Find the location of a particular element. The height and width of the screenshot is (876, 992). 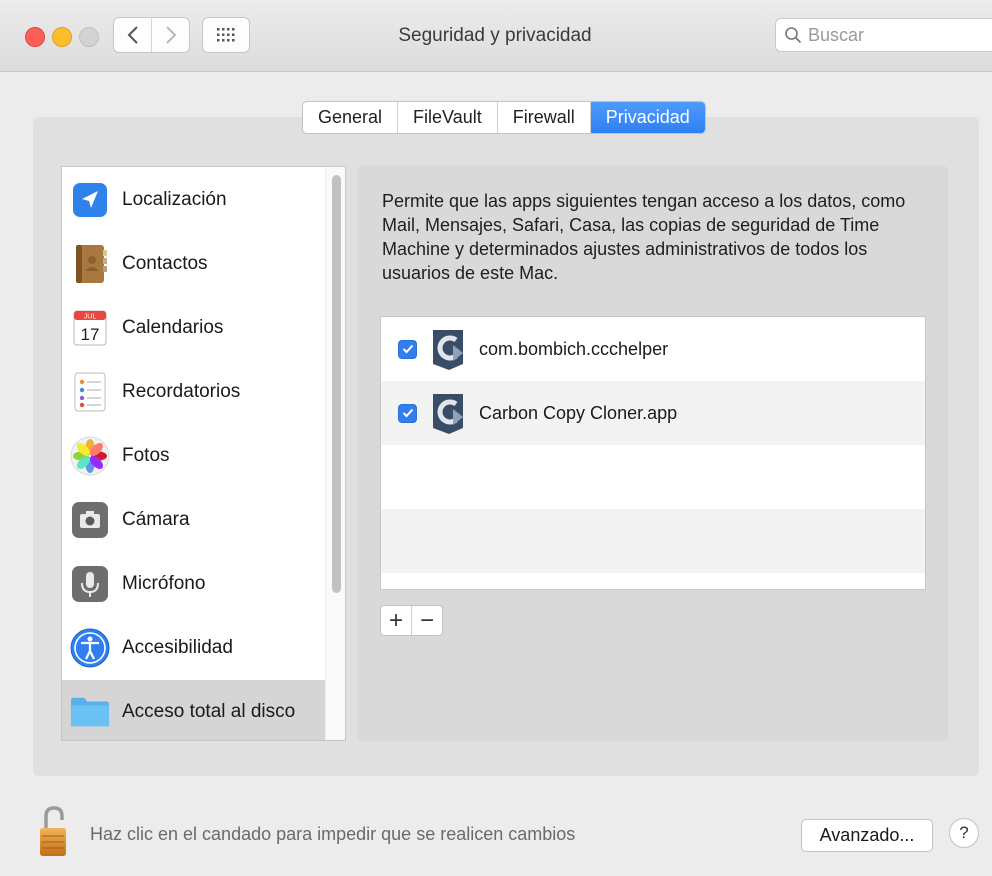

calendar-icon: JUL 17 is located at coordinates (90, 328).